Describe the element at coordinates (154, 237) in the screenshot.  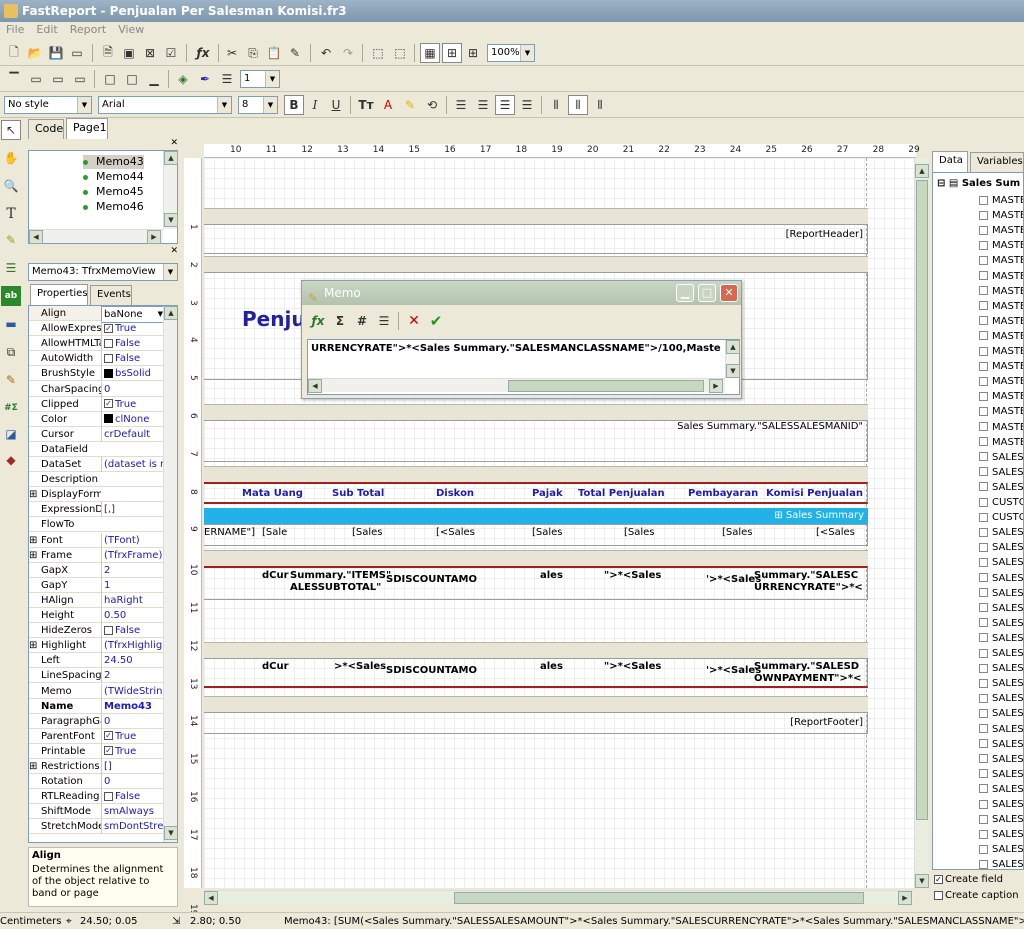
I see `scroll-right-icon: ▶` at that location.